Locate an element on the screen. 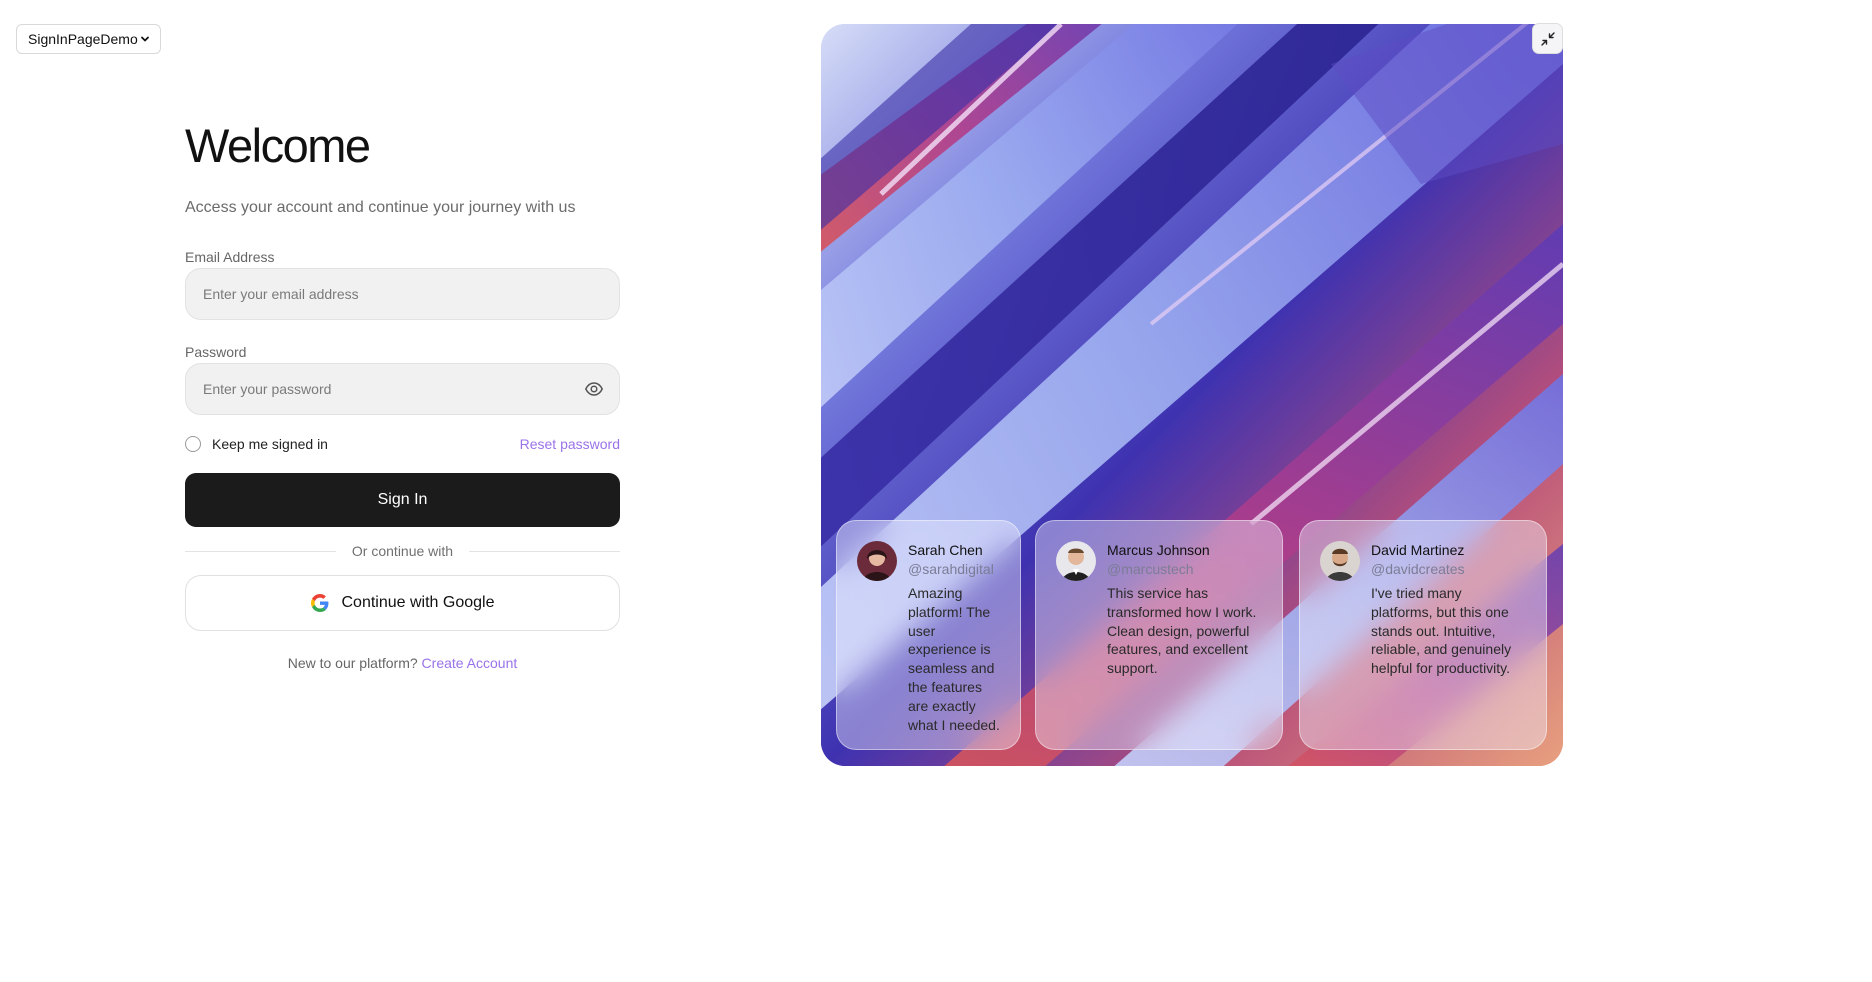 The image size is (1872, 982). google-sign-in-button: Continue with Google is located at coordinates (402, 603).